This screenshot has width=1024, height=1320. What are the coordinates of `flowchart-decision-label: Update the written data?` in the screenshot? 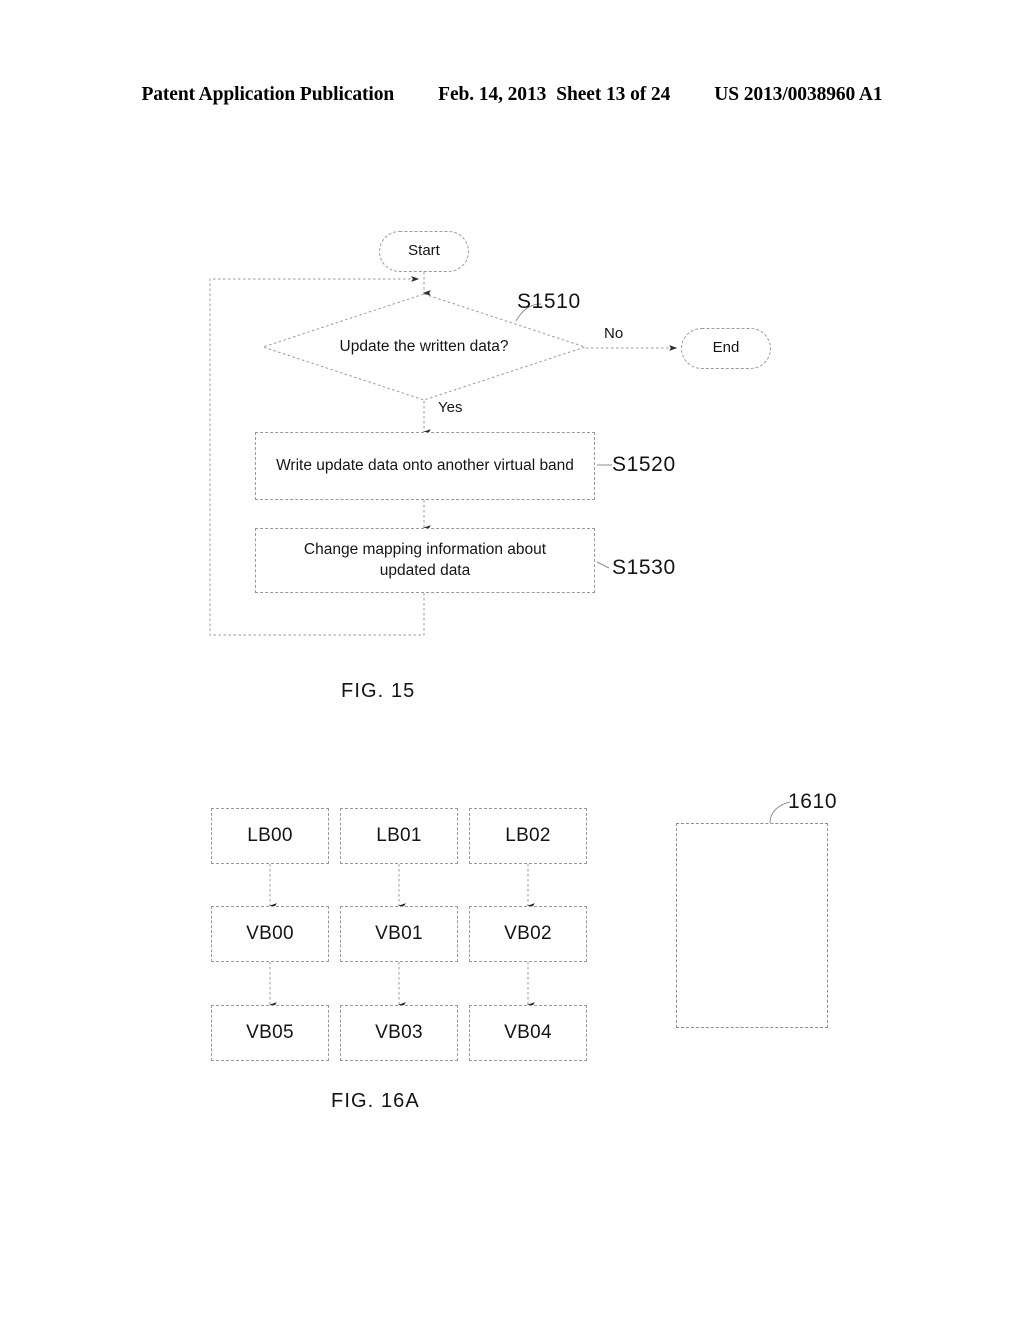 It's located at (424, 346).